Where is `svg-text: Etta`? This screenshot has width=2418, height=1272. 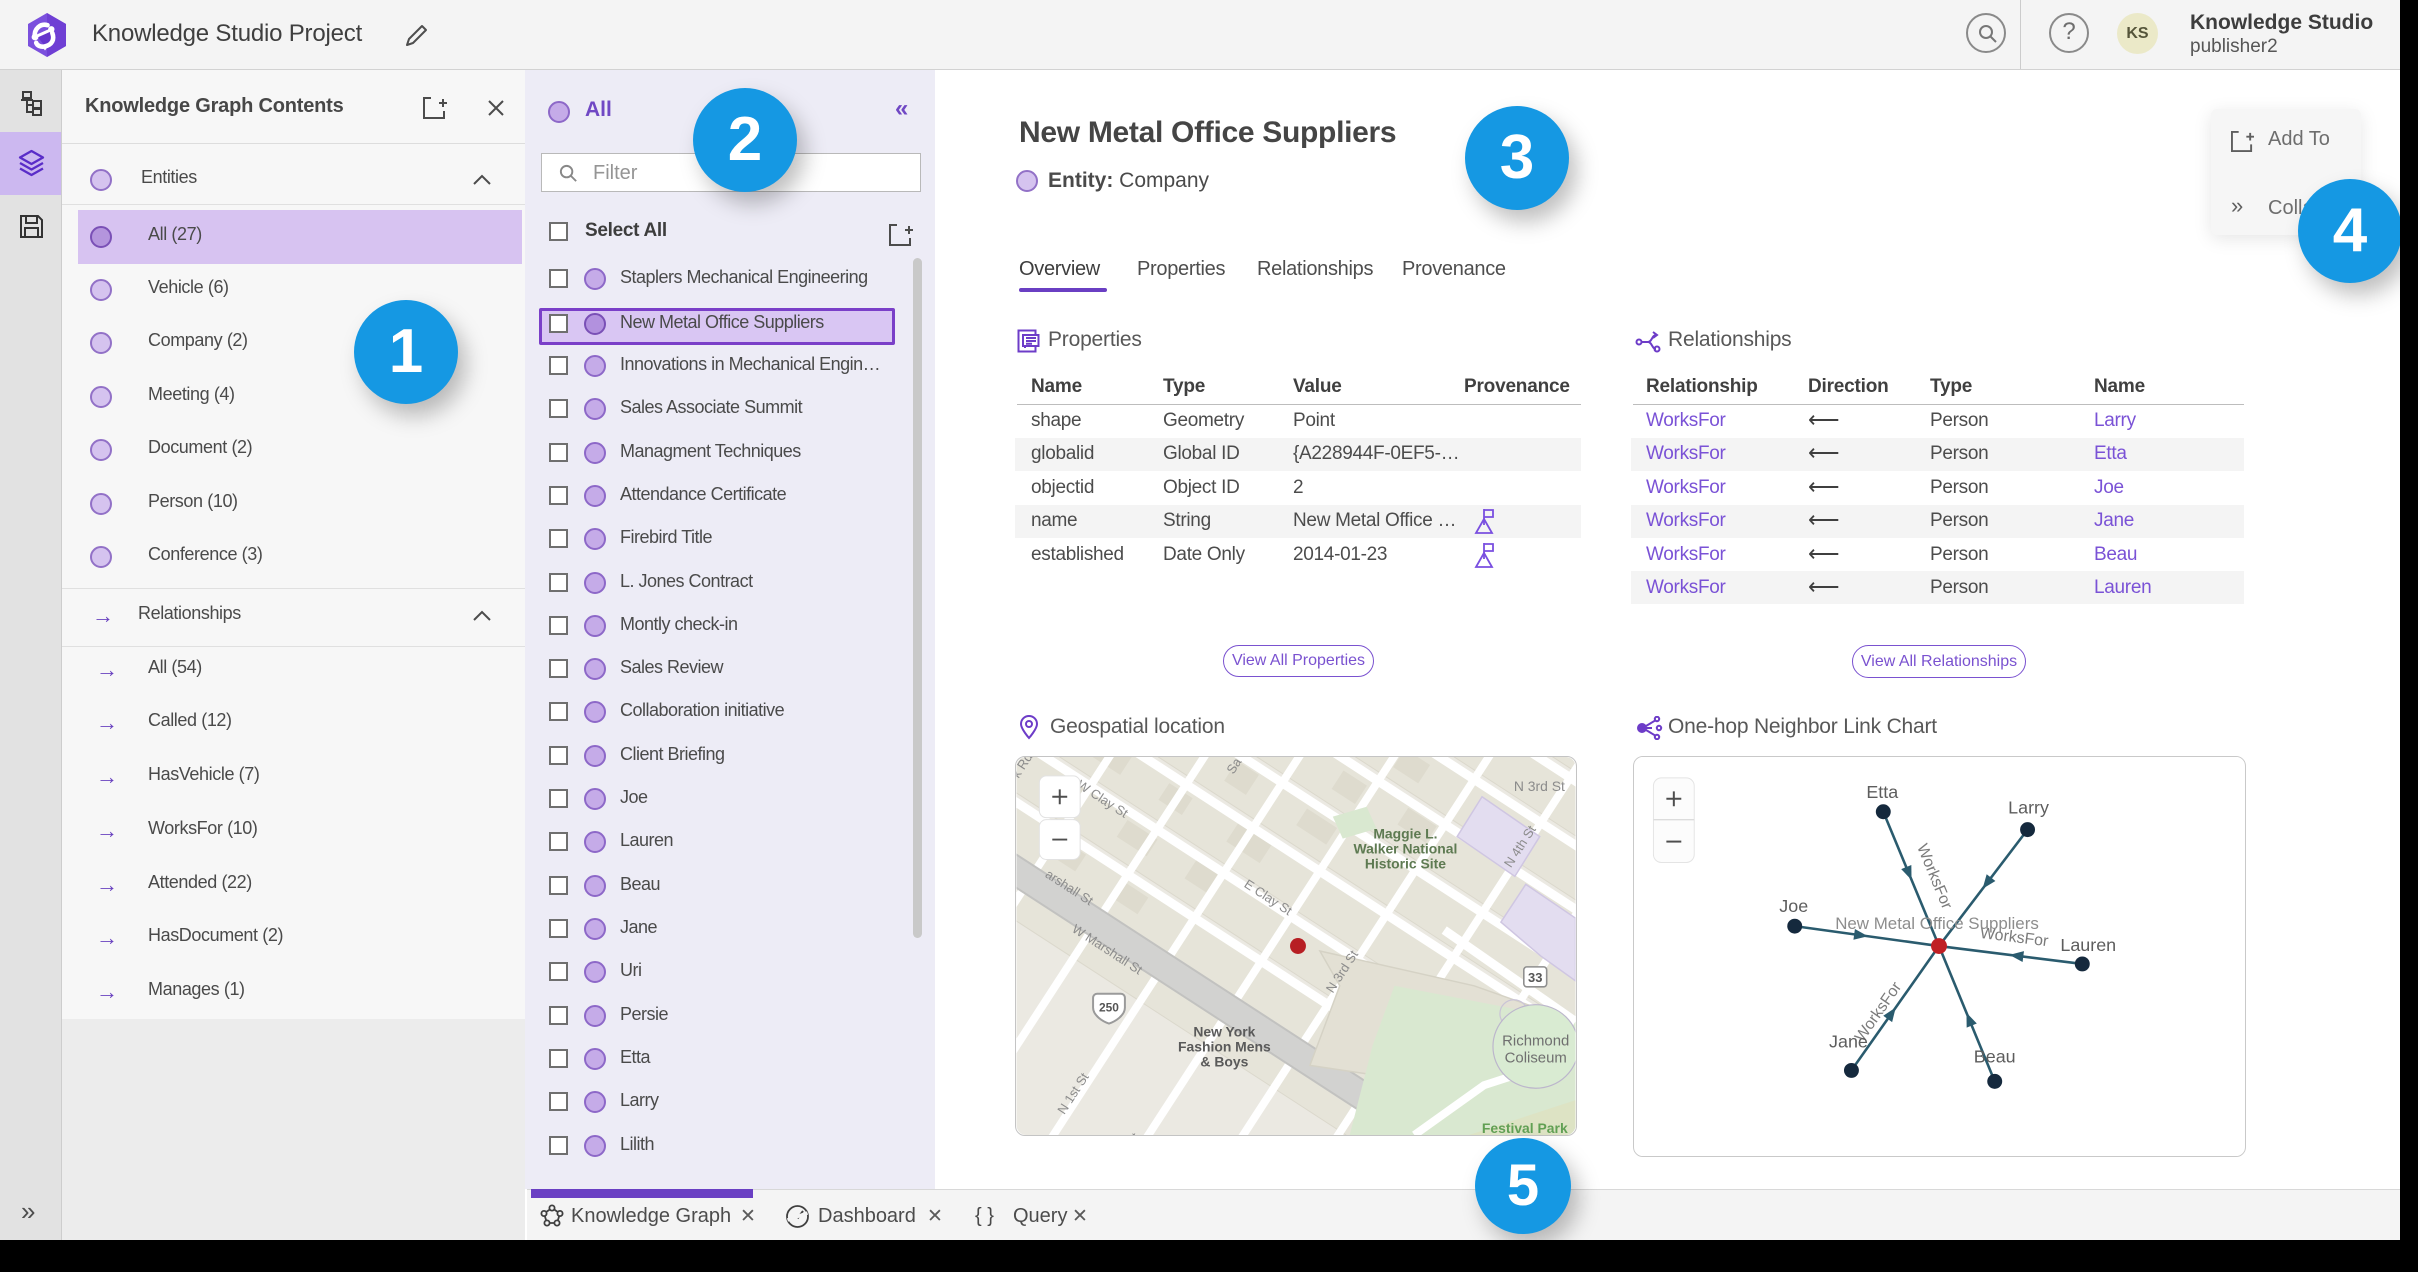 svg-text: Etta is located at coordinates (1882, 792).